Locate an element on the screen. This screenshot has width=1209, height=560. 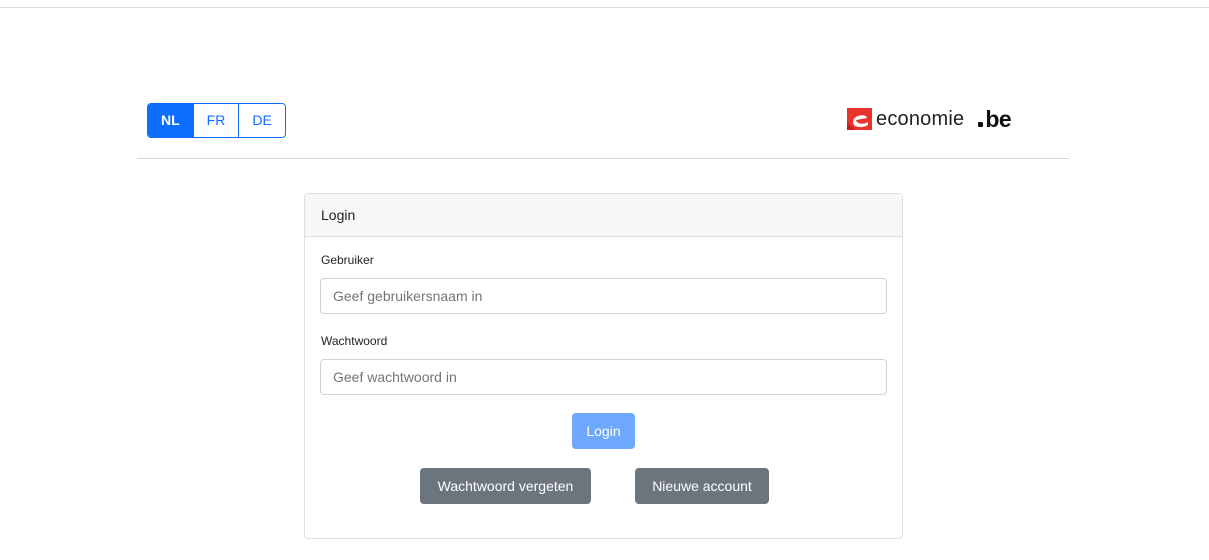
top-divider is located at coordinates (604, 7).